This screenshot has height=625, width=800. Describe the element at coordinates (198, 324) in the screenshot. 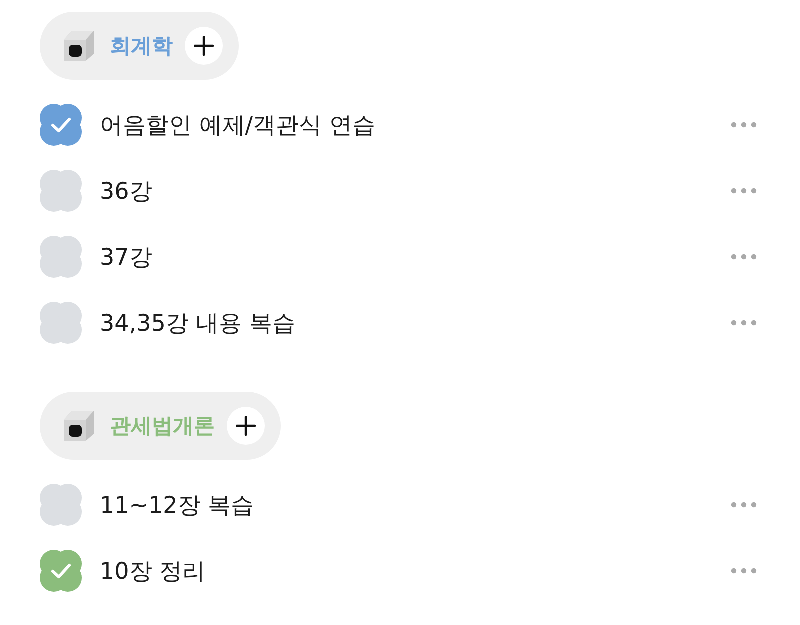

I see `task-title: 34,35강 내용 복습` at that location.